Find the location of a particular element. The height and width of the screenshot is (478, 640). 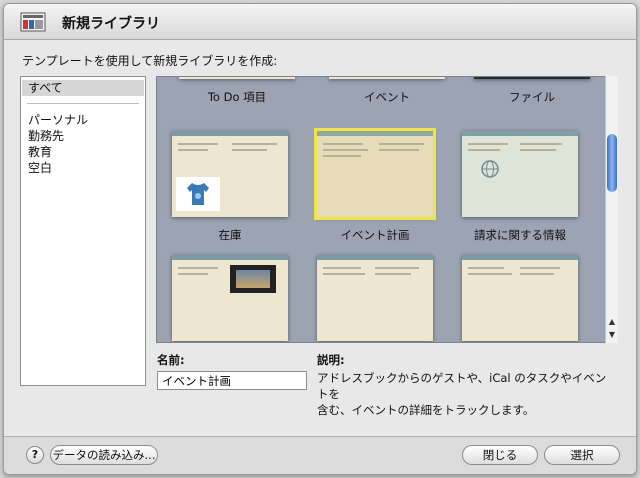

template-label: イベント is located at coordinates (387, 97).